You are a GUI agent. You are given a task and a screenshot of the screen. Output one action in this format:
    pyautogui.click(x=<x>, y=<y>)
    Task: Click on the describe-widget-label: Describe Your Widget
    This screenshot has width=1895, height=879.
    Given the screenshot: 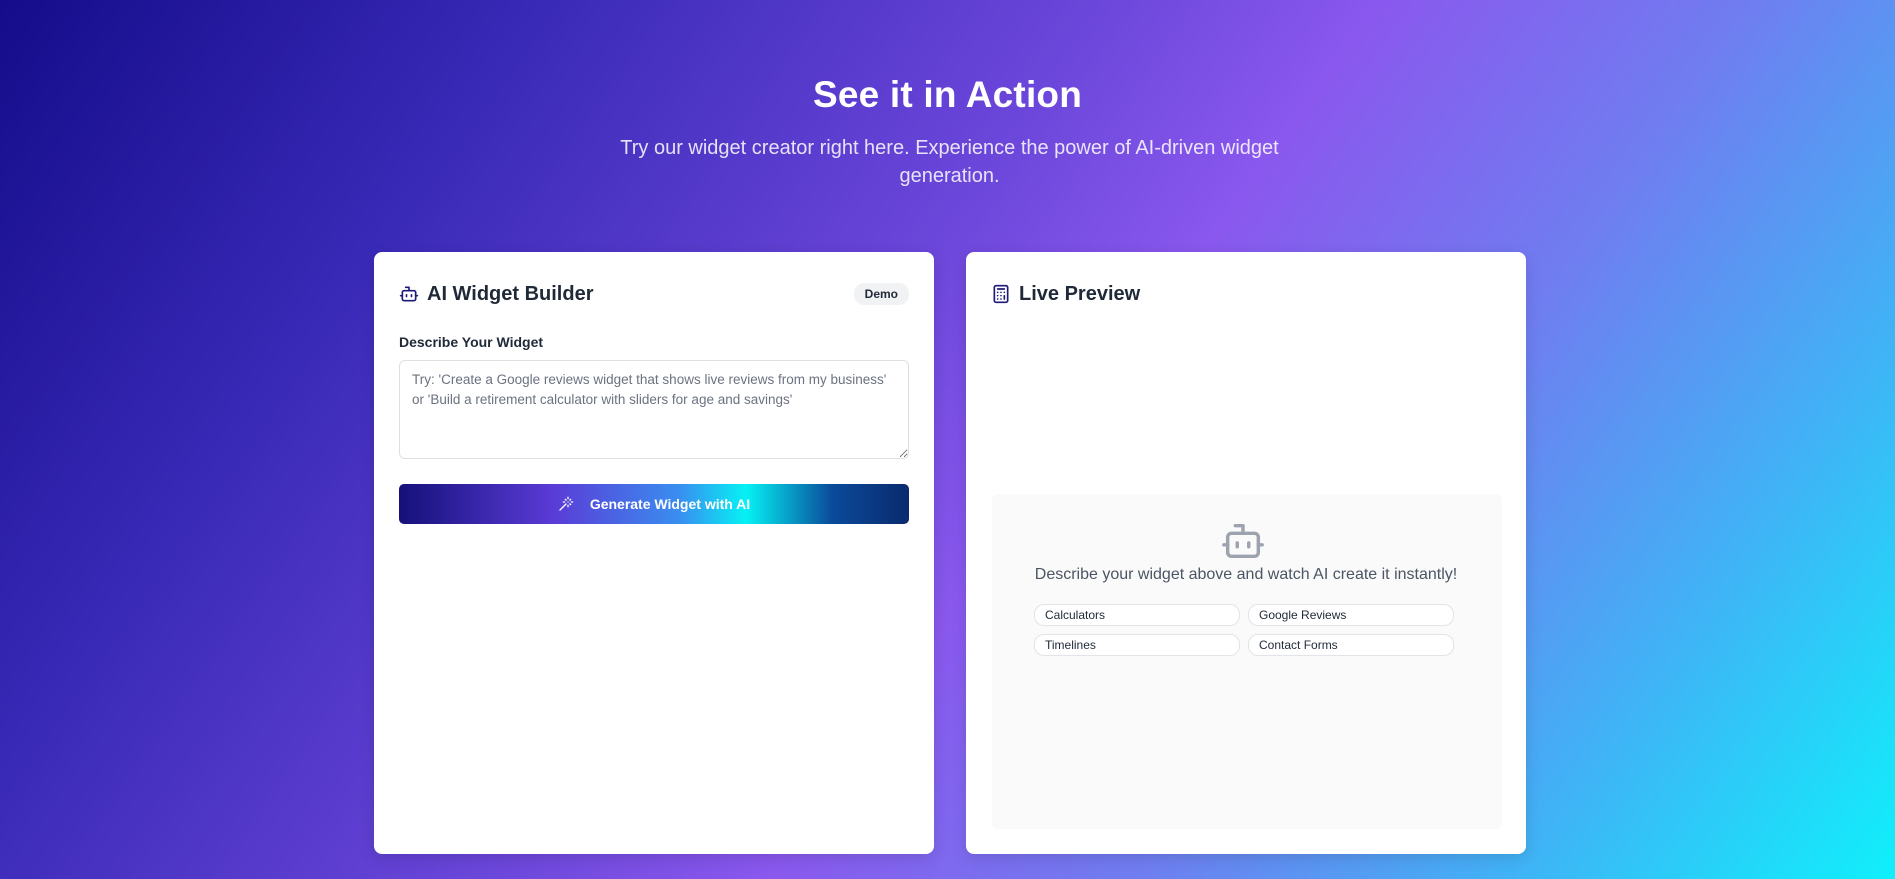 What is the action you would take?
    pyautogui.click(x=471, y=342)
    